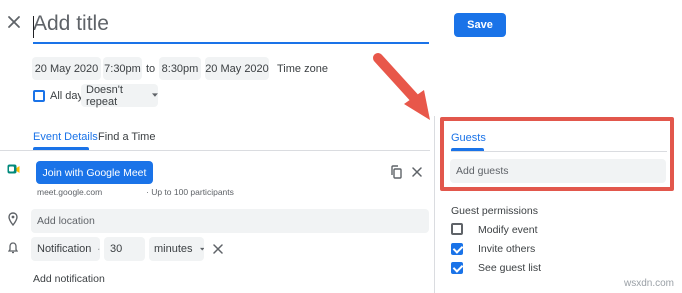 This screenshot has width=682, height=293. I want to click on meet-participants: · Up to 100 participants, so click(190, 192).